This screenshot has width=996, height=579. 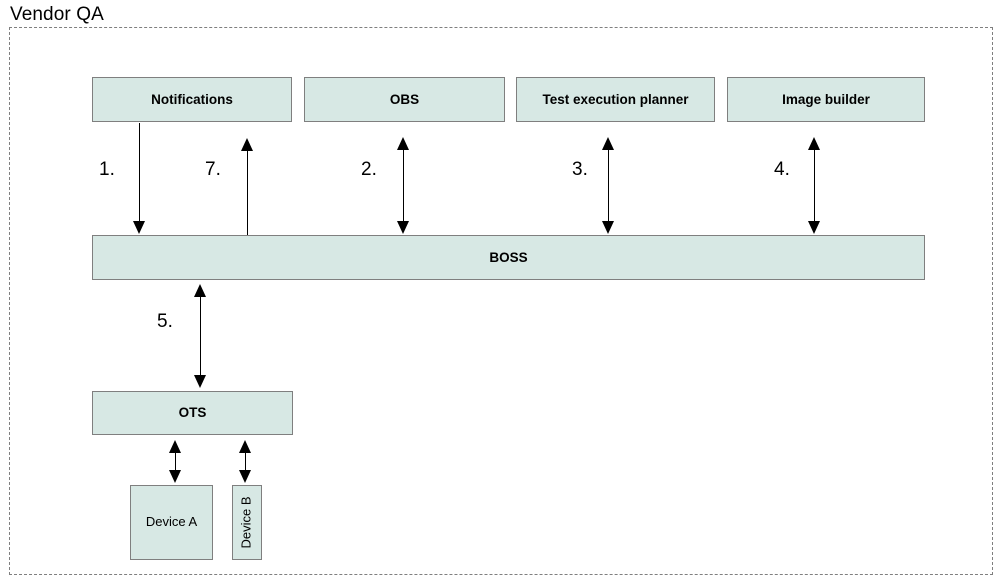 I want to click on edge-2-label: 2., so click(x=369, y=169).